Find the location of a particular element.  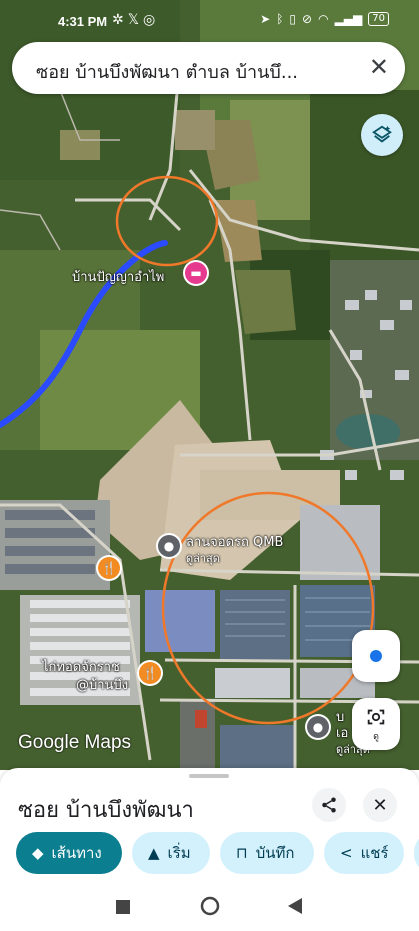

share-button is located at coordinates (329, 805).